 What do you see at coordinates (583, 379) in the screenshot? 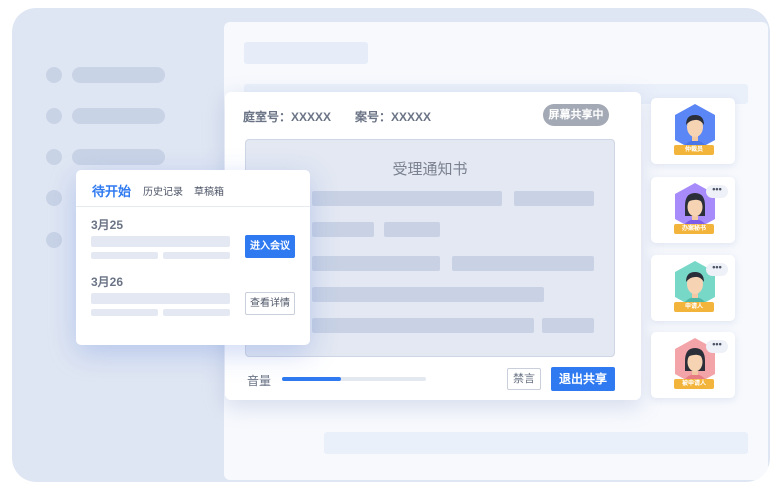
I see `exit-share-button: 退出共享` at bounding box center [583, 379].